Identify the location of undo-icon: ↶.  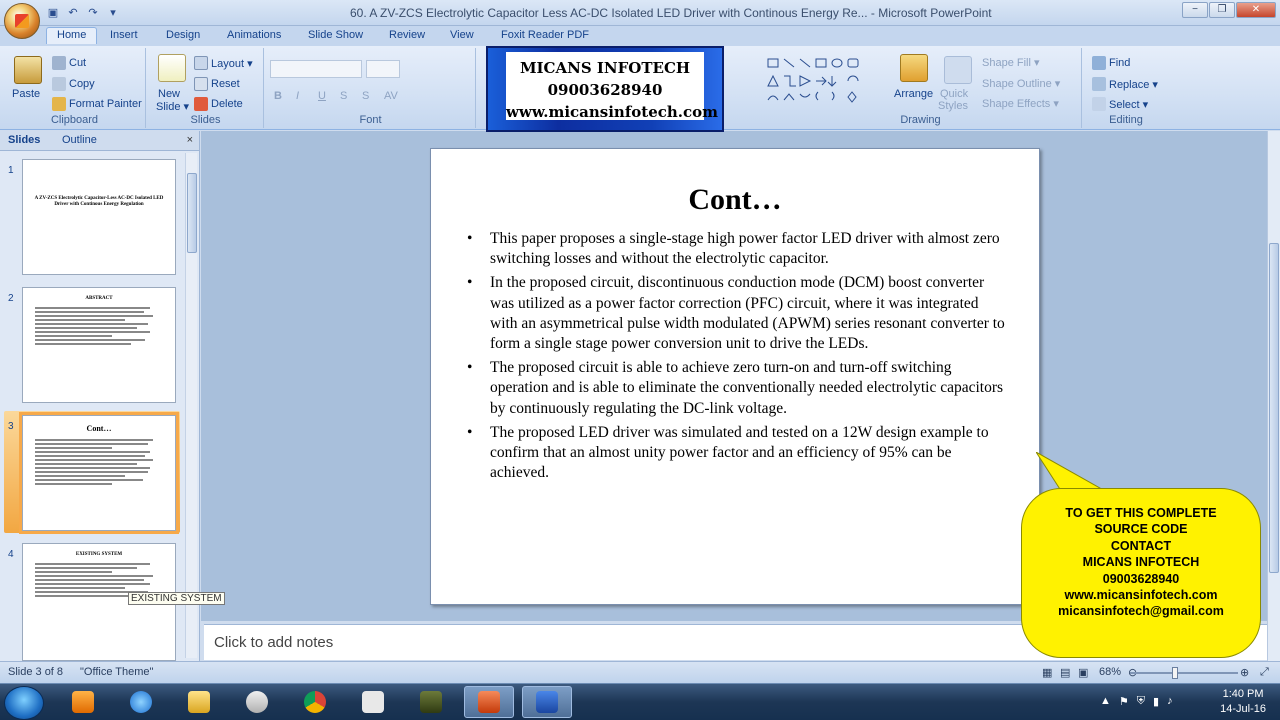
(73, 13).